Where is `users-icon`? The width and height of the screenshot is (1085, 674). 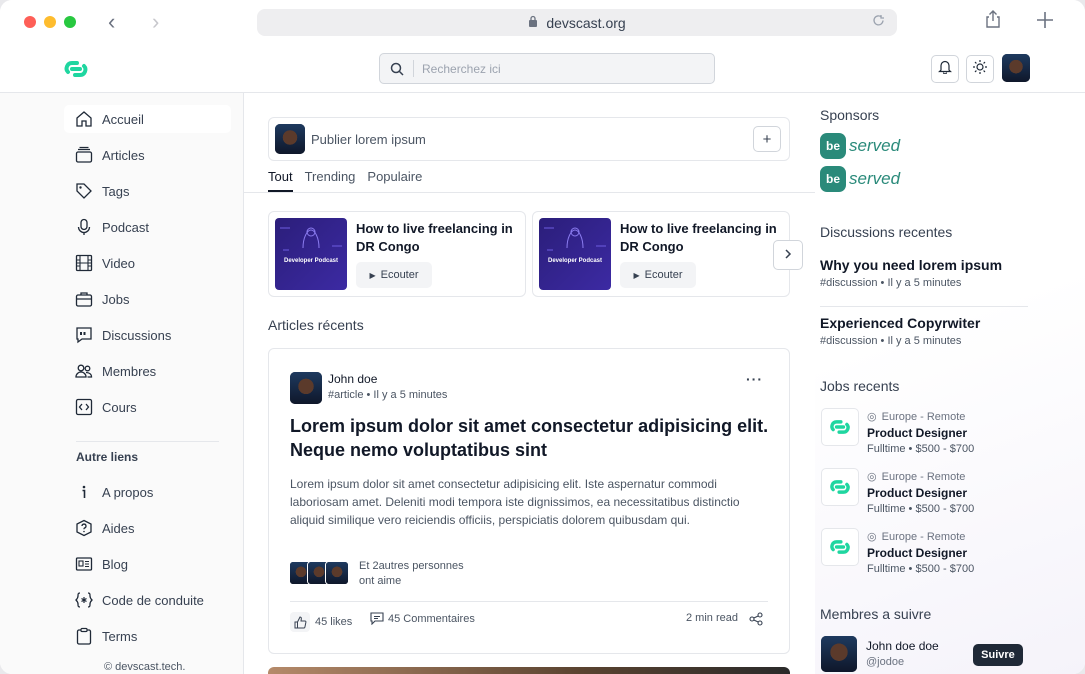
users-icon is located at coordinates (84, 371).